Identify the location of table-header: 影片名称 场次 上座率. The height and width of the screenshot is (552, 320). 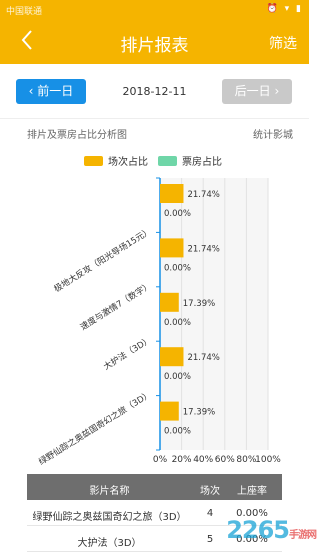
(154, 487).